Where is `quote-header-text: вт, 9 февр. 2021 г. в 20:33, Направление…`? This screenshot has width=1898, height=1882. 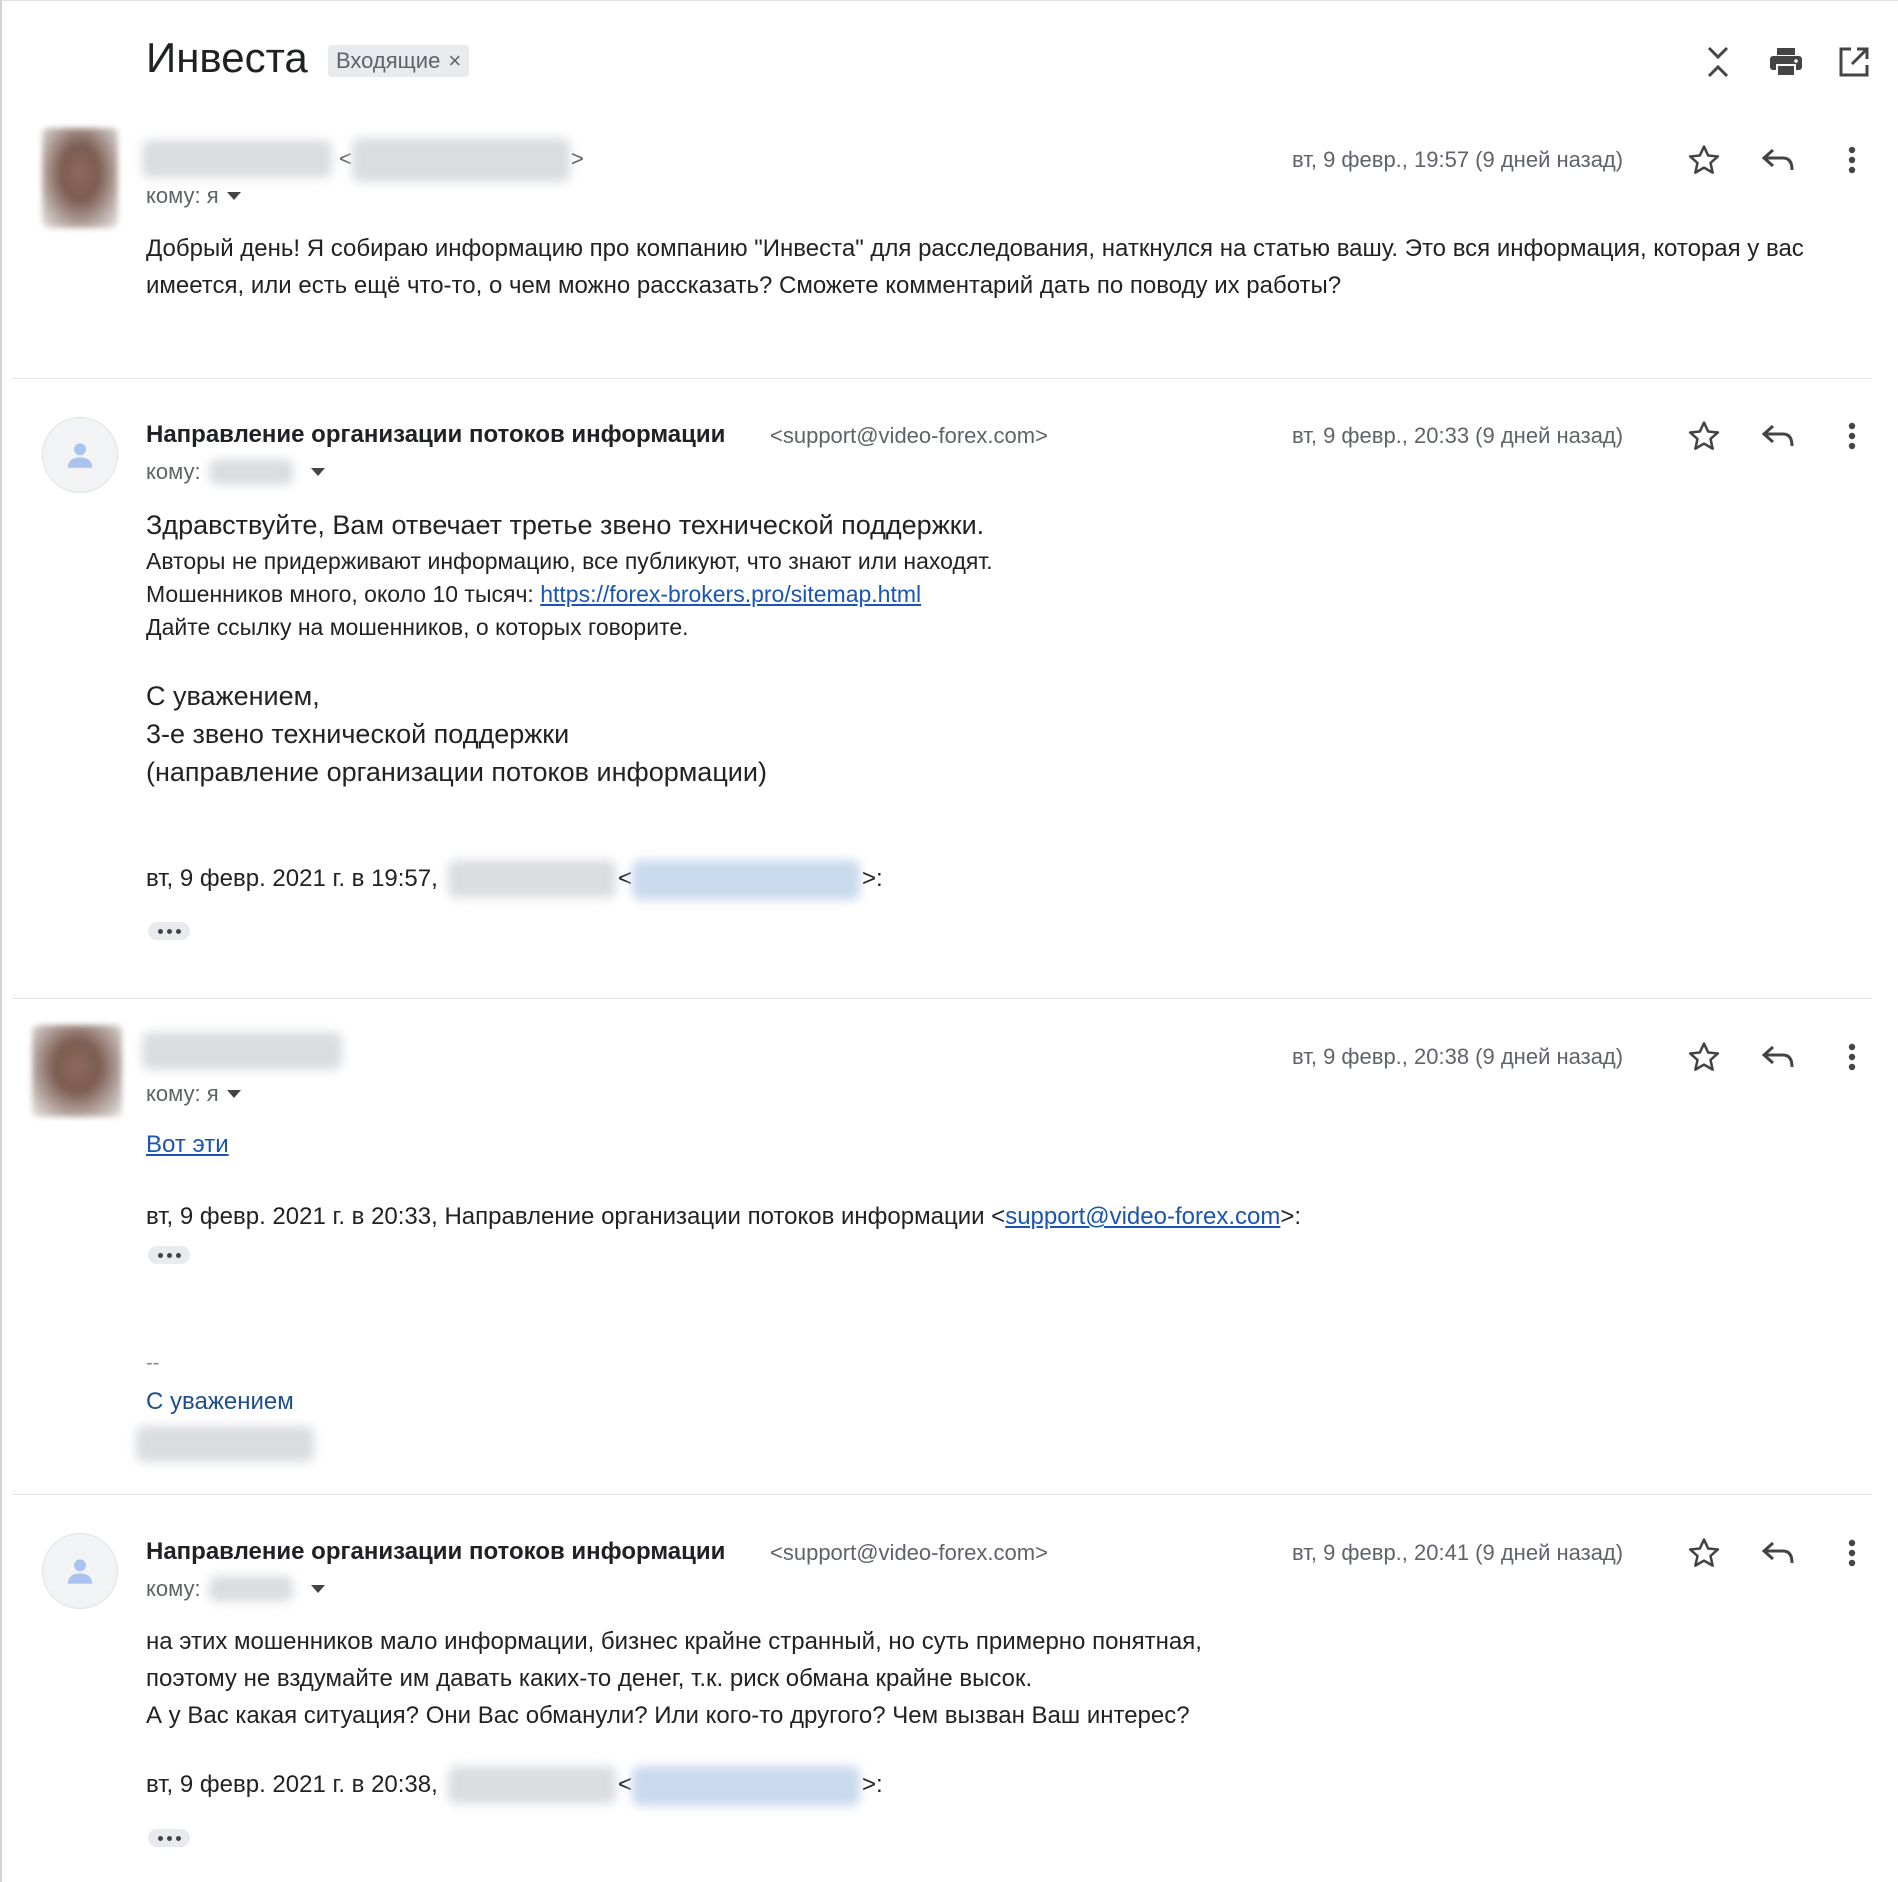 quote-header-text: вт, 9 февр. 2021 г. в 20:33, Направление… is located at coordinates (576, 1216).